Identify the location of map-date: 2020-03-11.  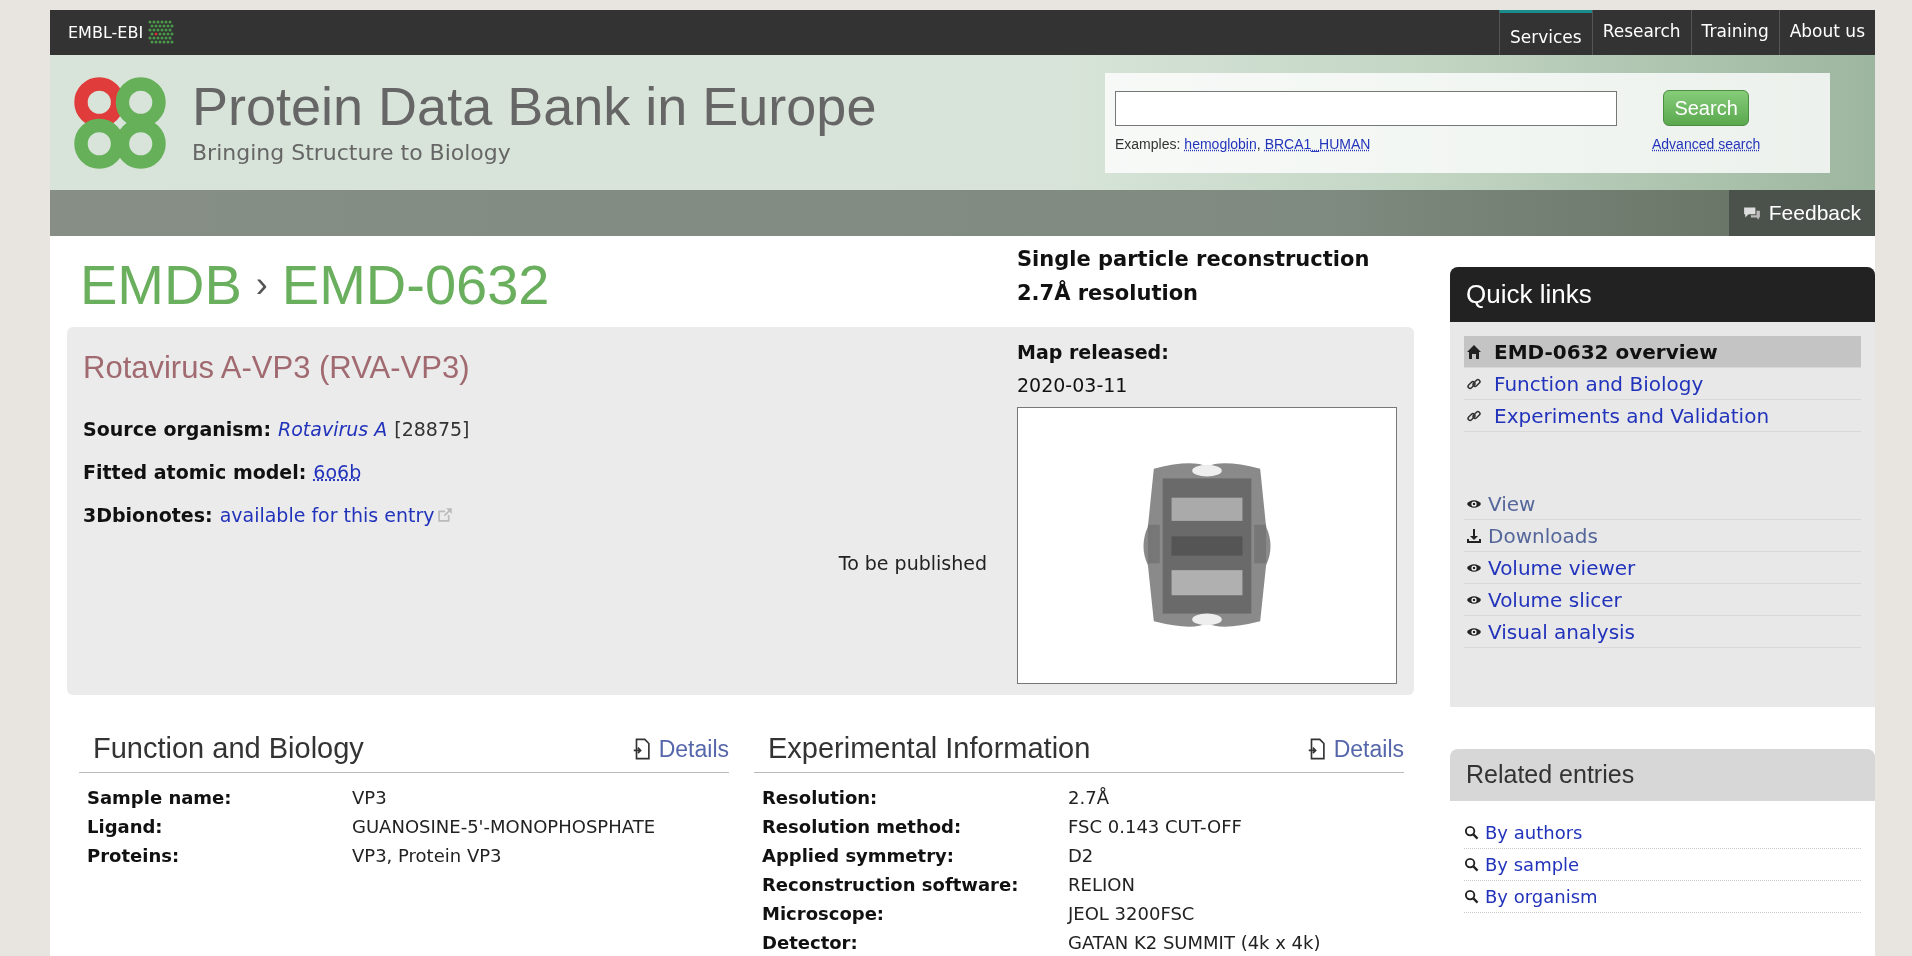
(1073, 385).